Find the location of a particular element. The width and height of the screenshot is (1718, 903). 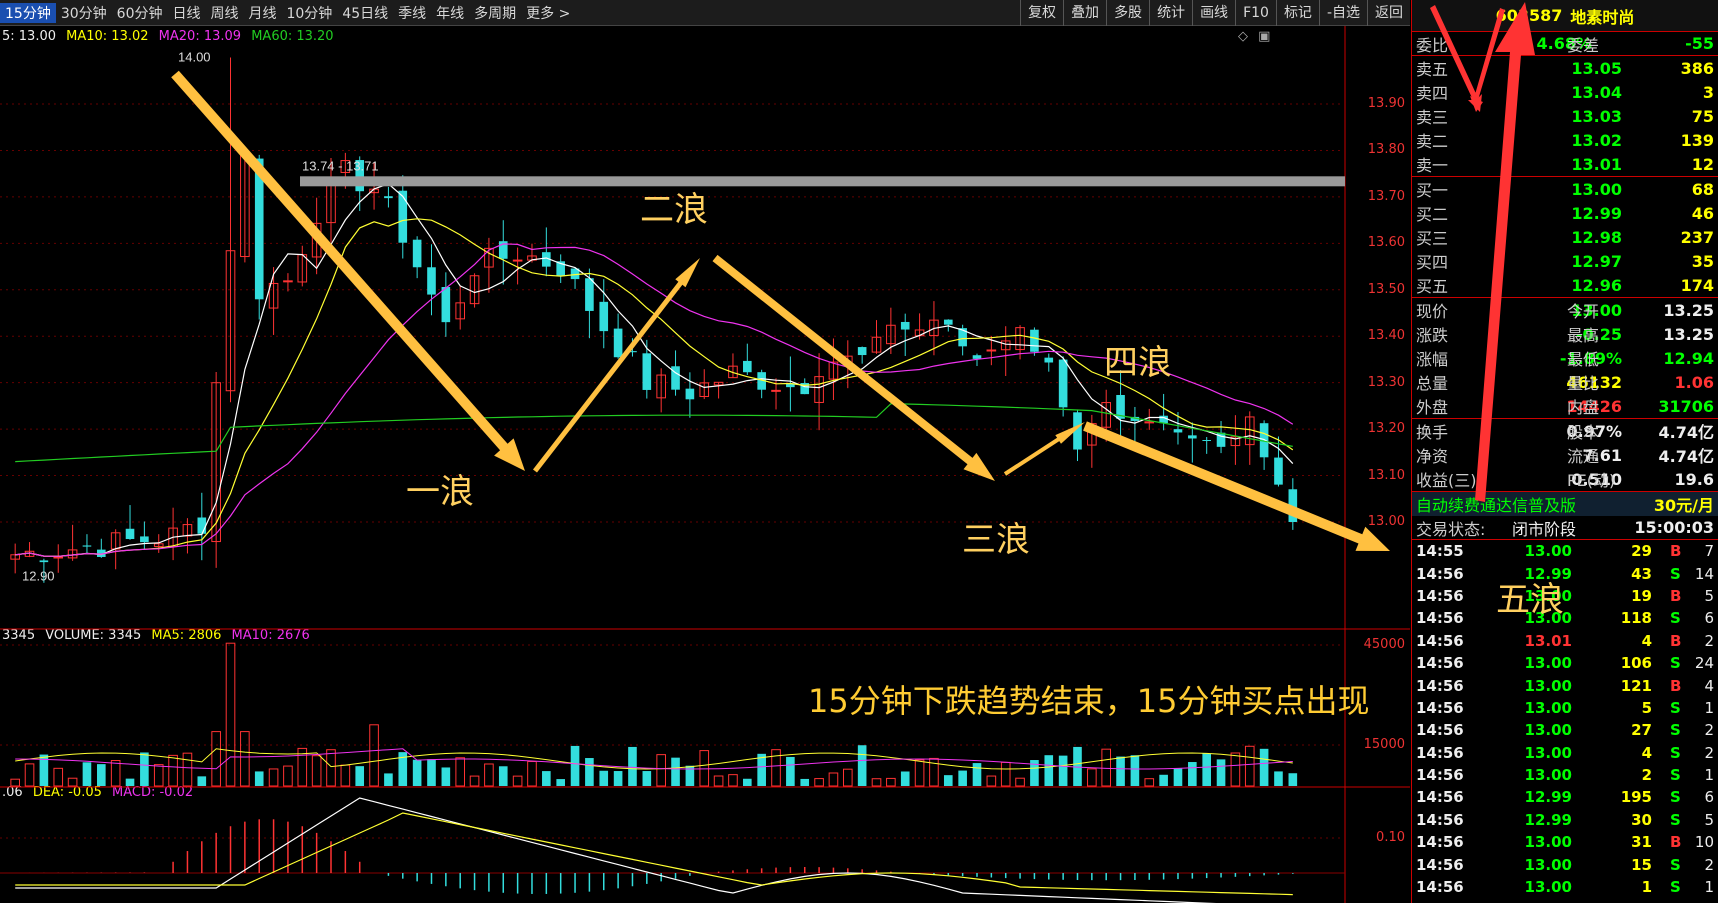

wave-3-label: 三浪 is located at coordinates (996, 540).